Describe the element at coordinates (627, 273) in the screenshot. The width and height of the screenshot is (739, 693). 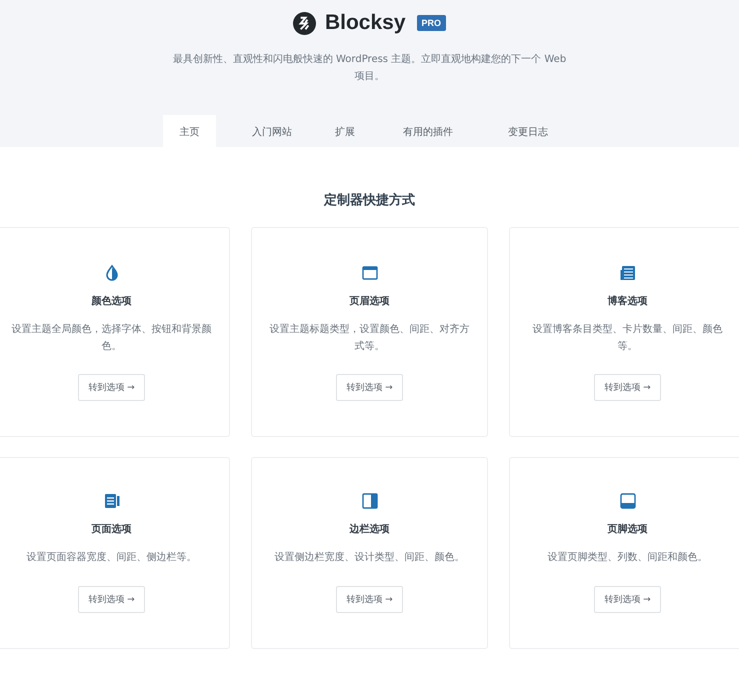
I see `newspaper-icon` at that location.